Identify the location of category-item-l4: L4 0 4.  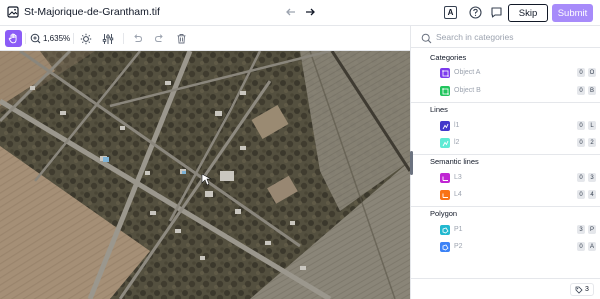
(505, 196).